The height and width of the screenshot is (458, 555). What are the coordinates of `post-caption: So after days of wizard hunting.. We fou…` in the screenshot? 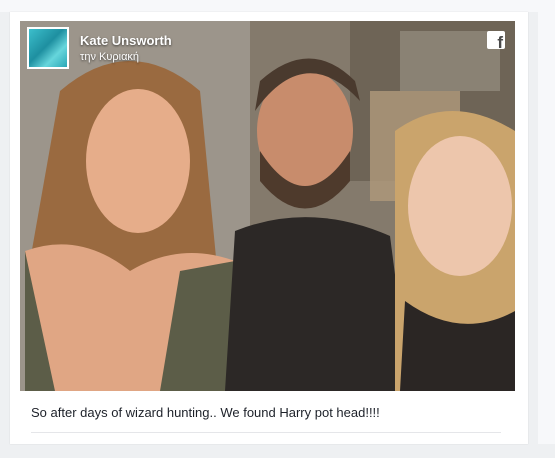 It's located at (205, 412).